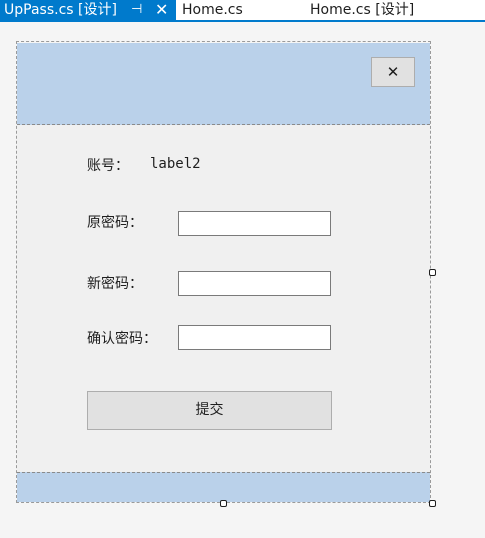  What do you see at coordinates (108, 166) in the screenshot?
I see `account-label: 账号：` at bounding box center [108, 166].